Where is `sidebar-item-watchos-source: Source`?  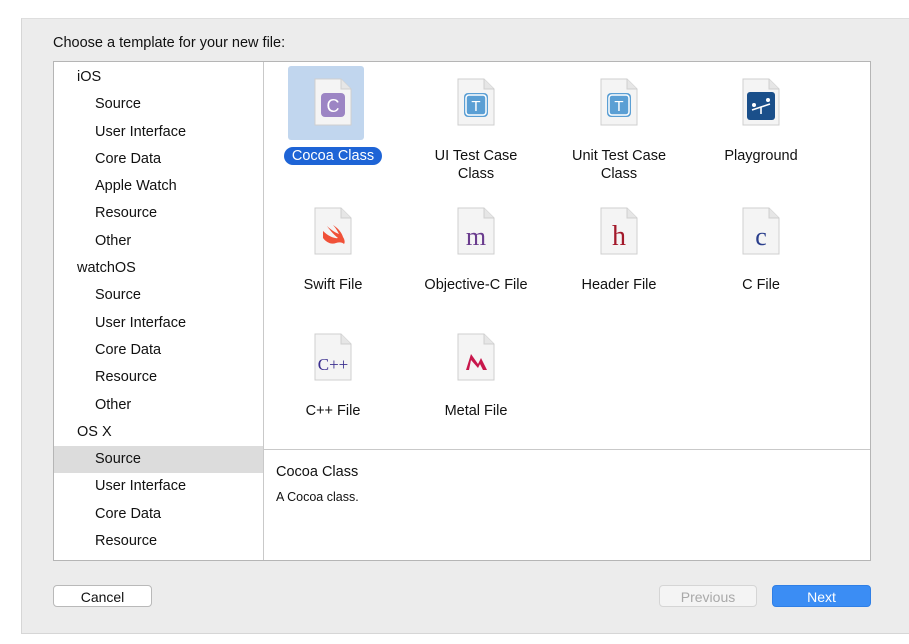
sidebar-item-watchos-source: Source is located at coordinates (158, 295).